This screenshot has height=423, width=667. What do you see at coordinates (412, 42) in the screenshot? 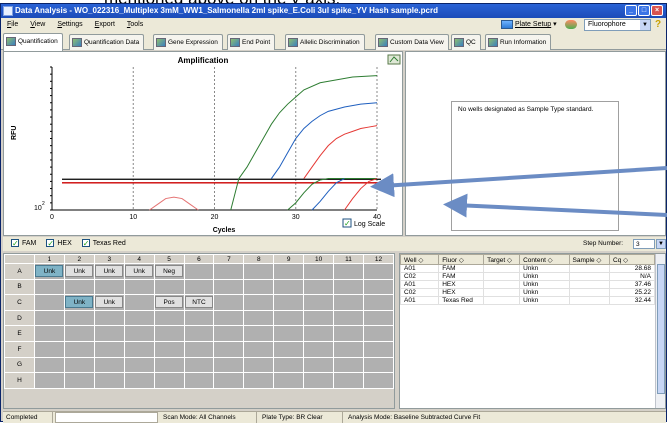
I see `tab-custom-data-view: Custom Data View` at bounding box center [412, 42].